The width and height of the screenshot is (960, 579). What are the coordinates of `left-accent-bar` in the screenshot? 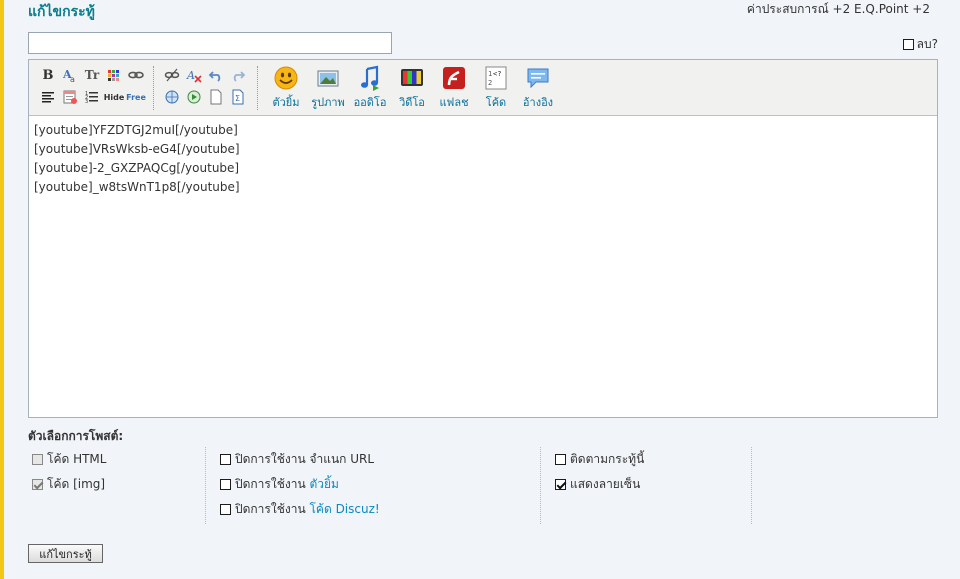 It's located at (2, 289).